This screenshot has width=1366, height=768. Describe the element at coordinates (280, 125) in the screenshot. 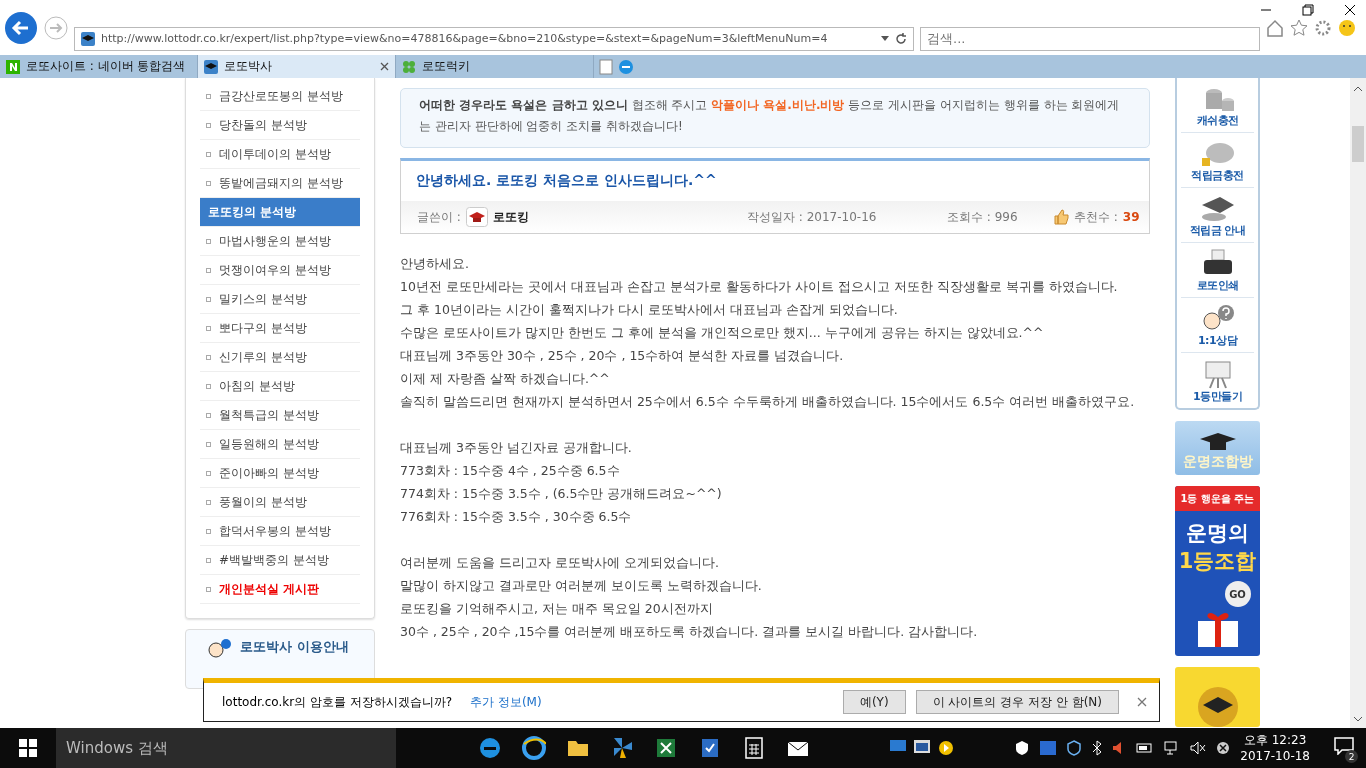

I see `menu-item: 당찬돌의 분석방` at that location.